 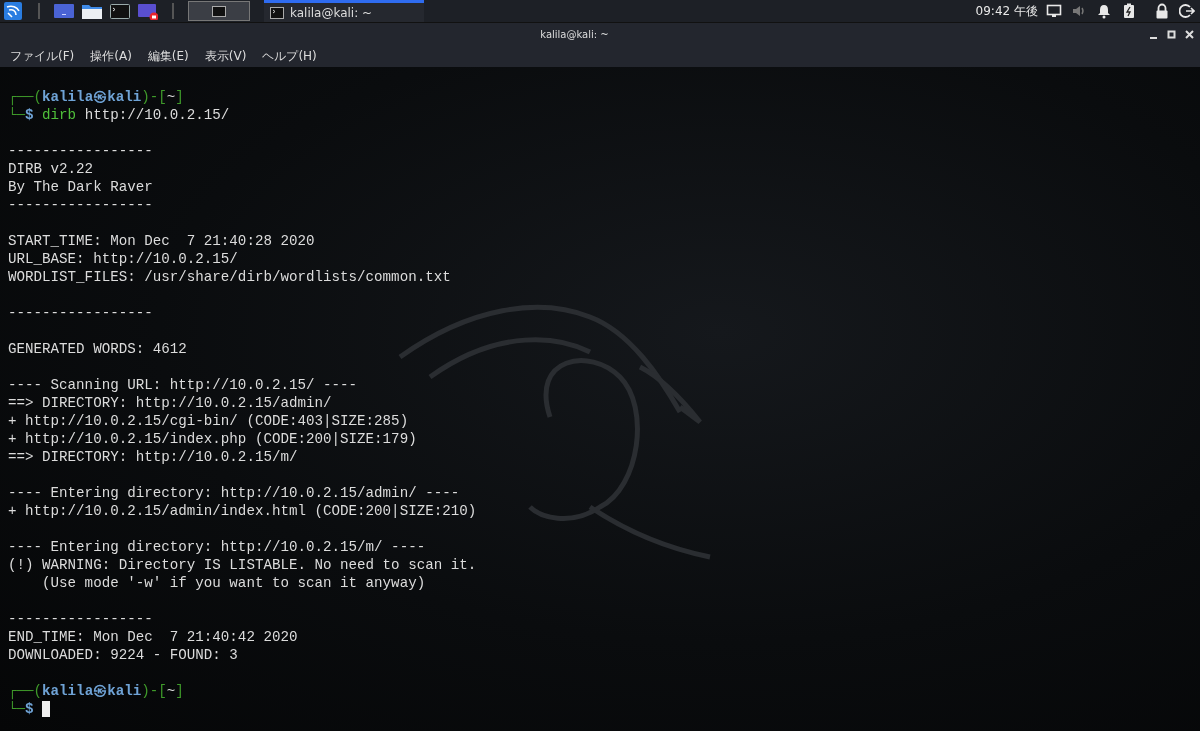 I want to click on taskbar-button: kalila@kali: ~, so click(x=344, y=11).